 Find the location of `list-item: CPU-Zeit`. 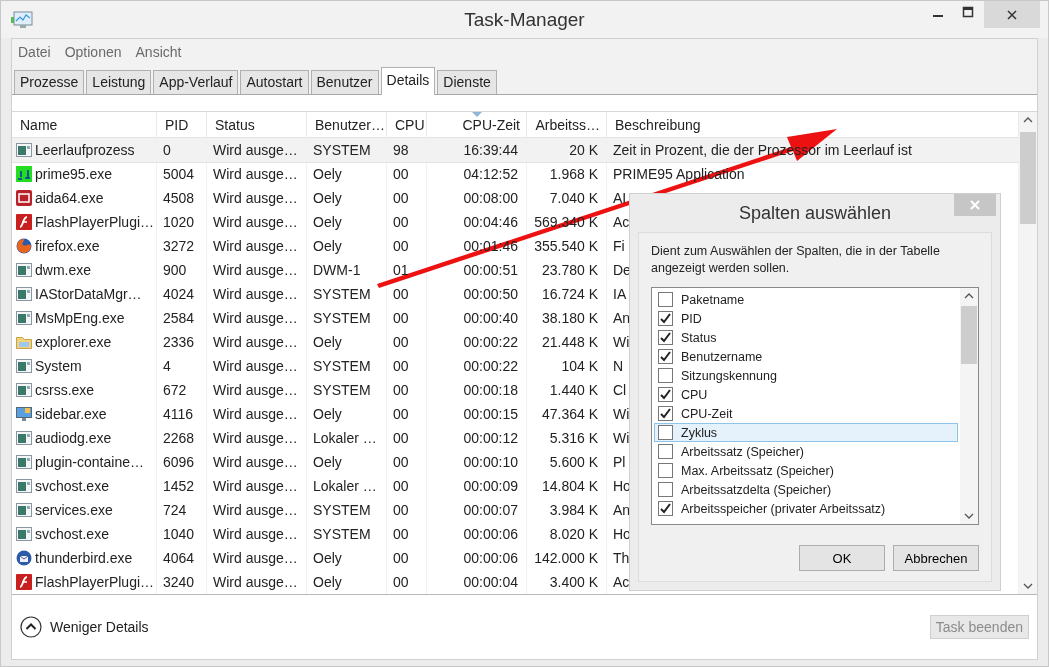

list-item: CPU-Zeit is located at coordinates (806, 413).